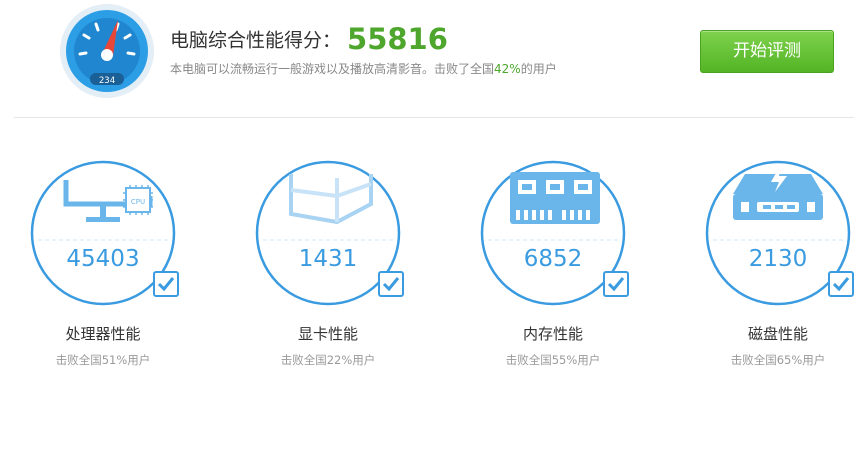 The image size is (859, 452). What do you see at coordinates (107, 81) in the screenshot?
I see `gauge-readout: 234` at bounding box center [107, 81].